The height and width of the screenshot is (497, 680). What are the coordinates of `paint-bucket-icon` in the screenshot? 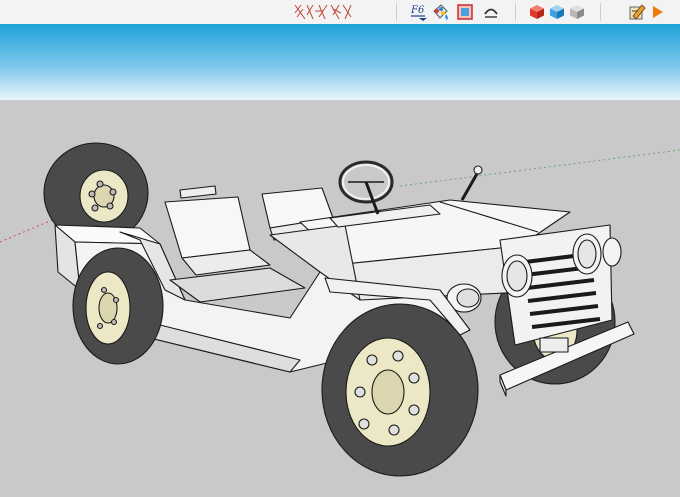 It's located at (440, 12).